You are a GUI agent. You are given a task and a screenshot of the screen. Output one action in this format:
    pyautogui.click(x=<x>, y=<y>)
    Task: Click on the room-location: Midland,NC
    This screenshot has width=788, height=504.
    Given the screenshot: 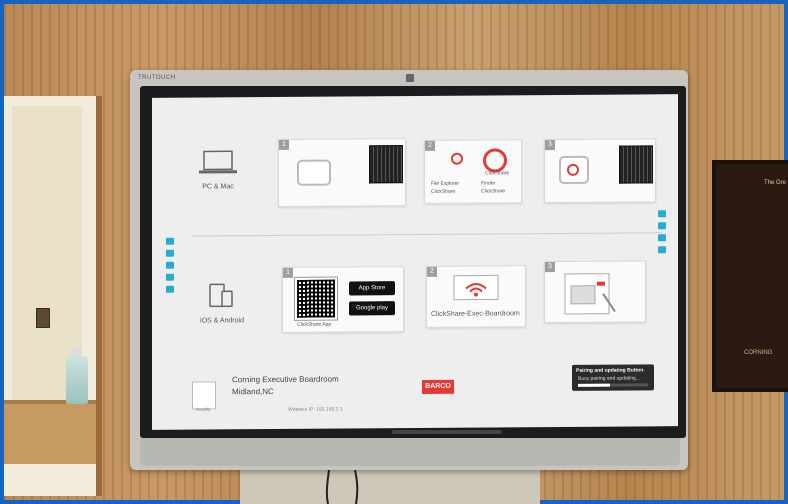 What is the action you would take?
    pyautogui.click(x=253, y=391)
    